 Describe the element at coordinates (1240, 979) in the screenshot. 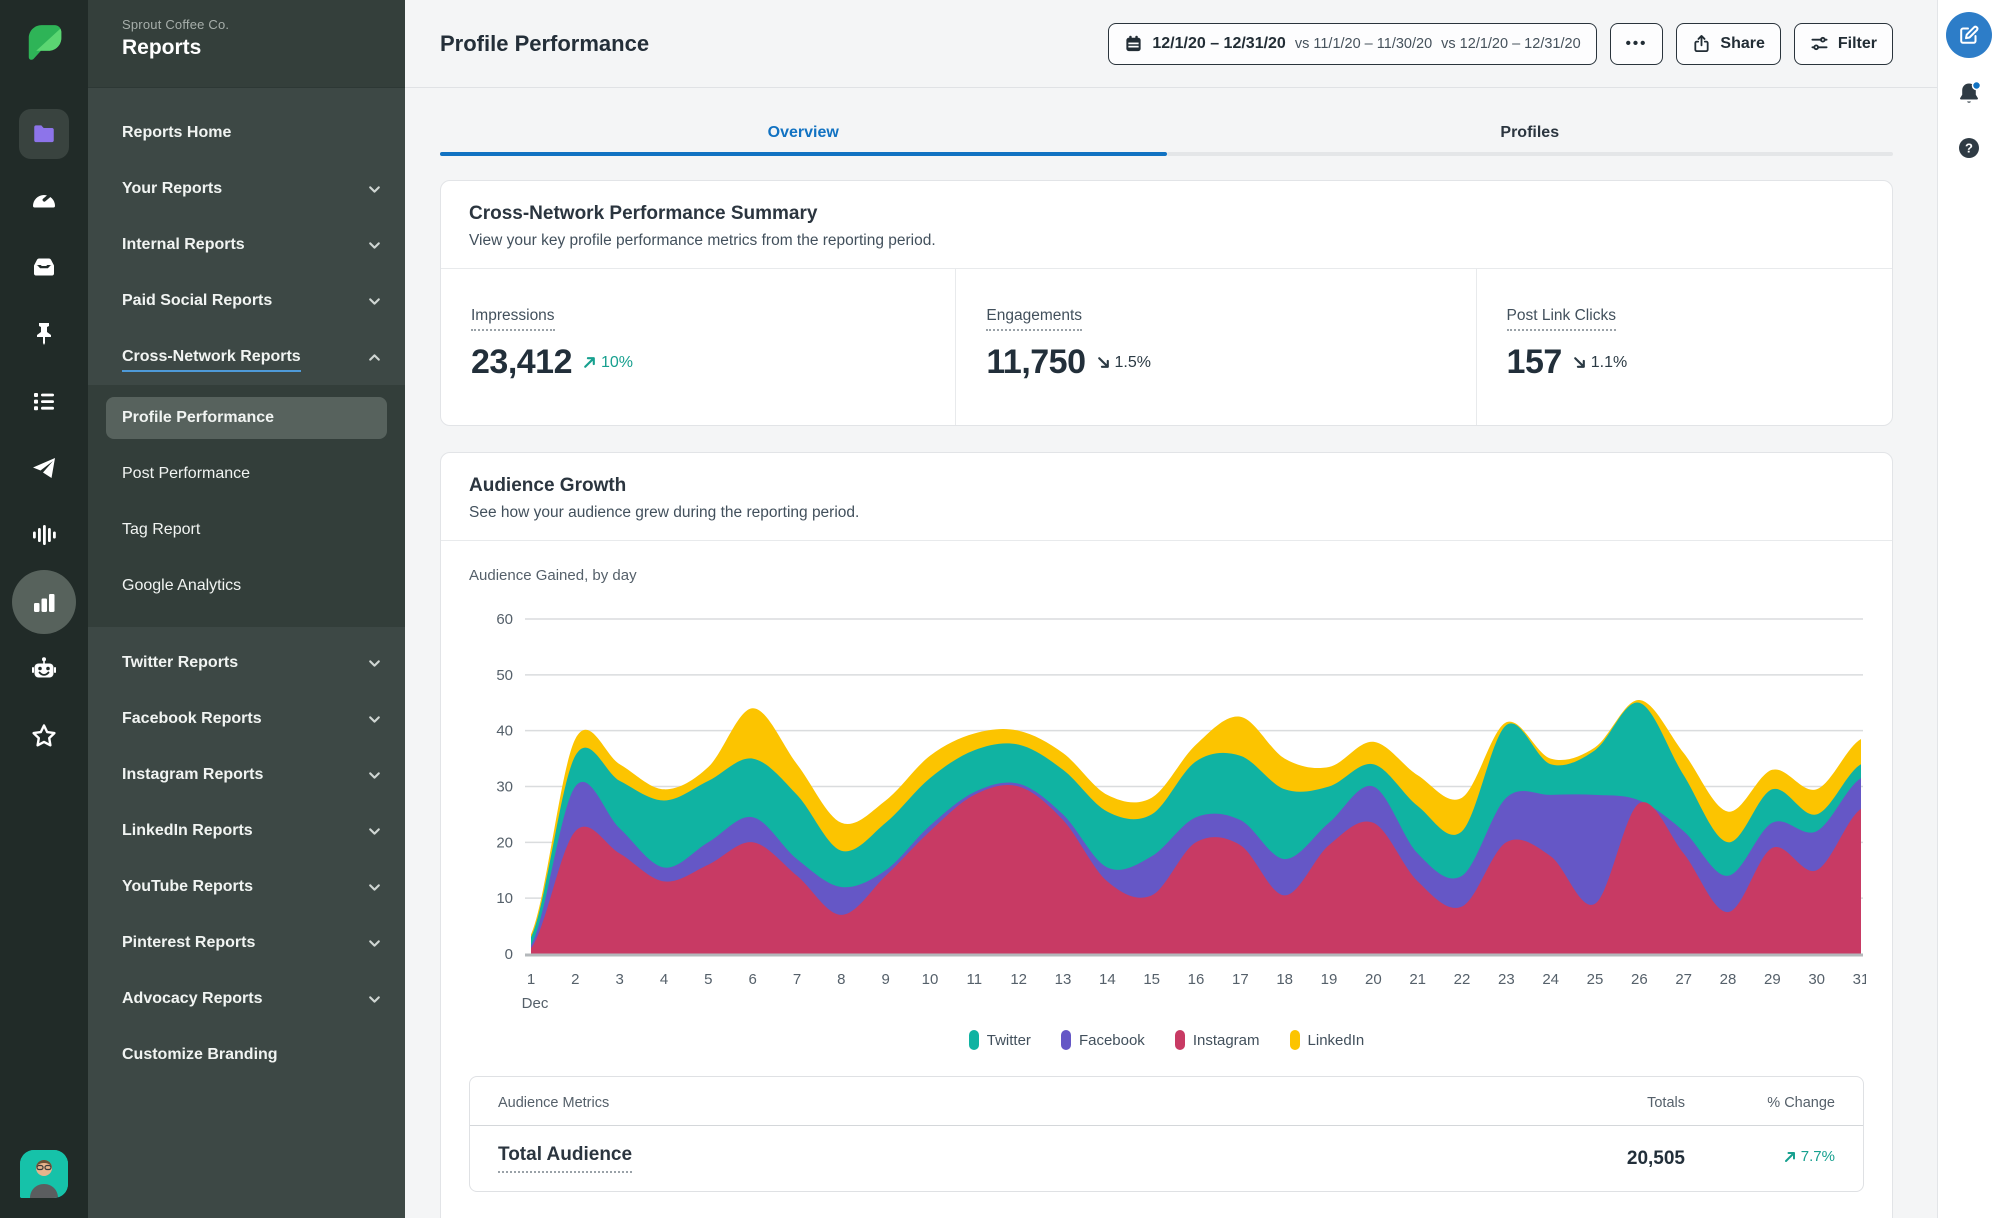

I see `svg-text: 17` at that location.